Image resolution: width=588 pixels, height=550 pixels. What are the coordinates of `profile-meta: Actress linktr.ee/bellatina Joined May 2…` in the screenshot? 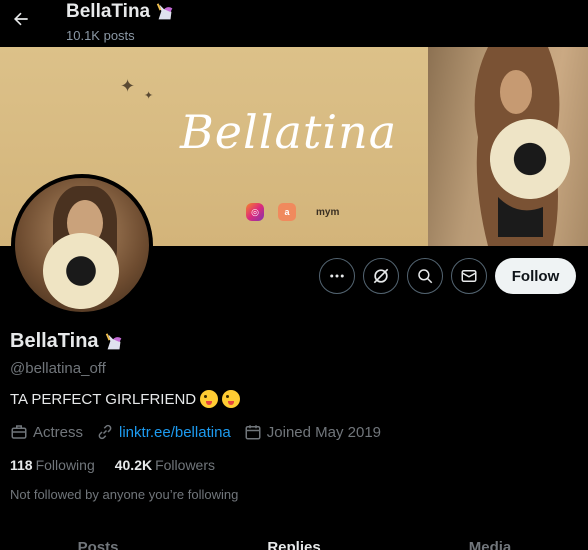 It's located at (202, 432).